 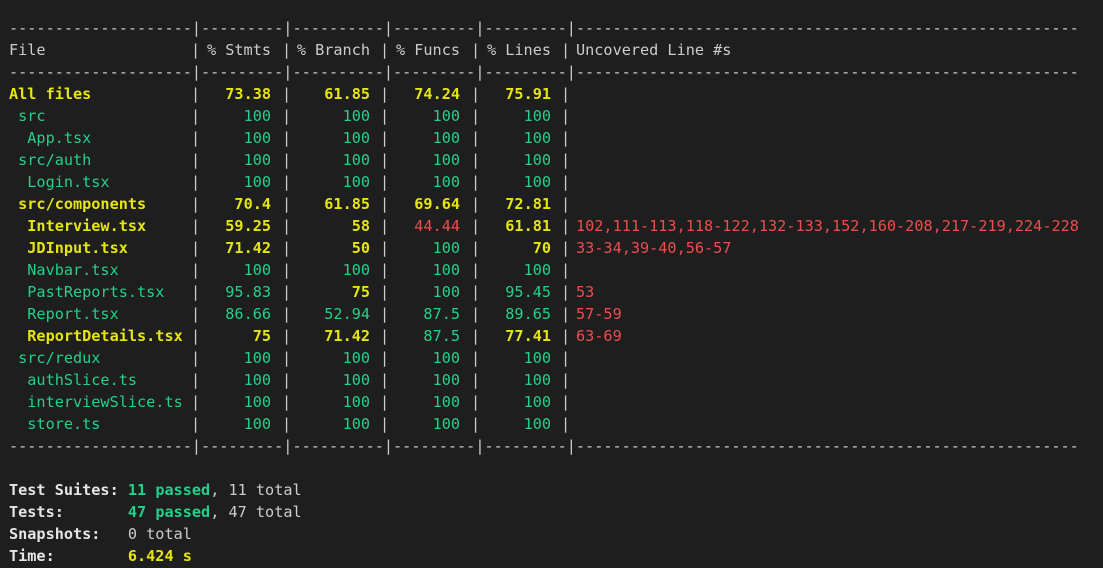 What do you see at coordinates (248, 226) in the screenshot?
I see `cell-stmts: 59.25` at bounding box center [248, 226].